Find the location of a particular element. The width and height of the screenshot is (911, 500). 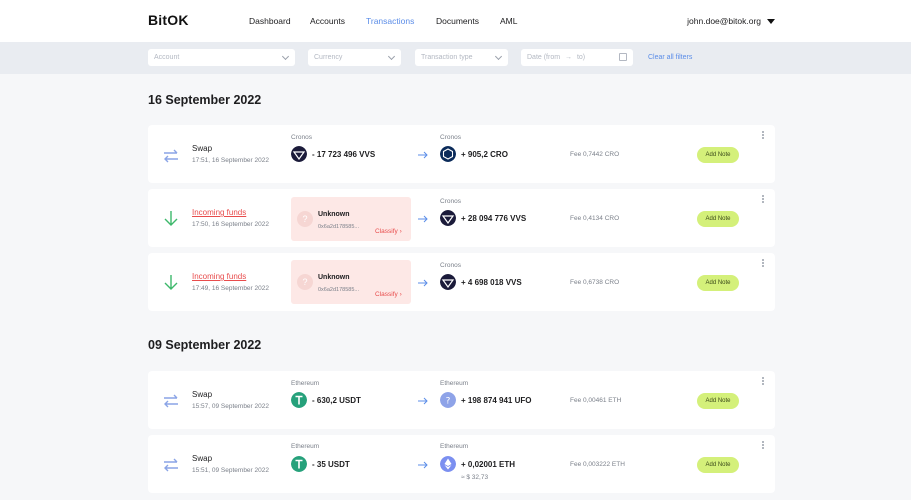

to-amount: + 4 698 018 VVS is located at coordinates (491, 282).